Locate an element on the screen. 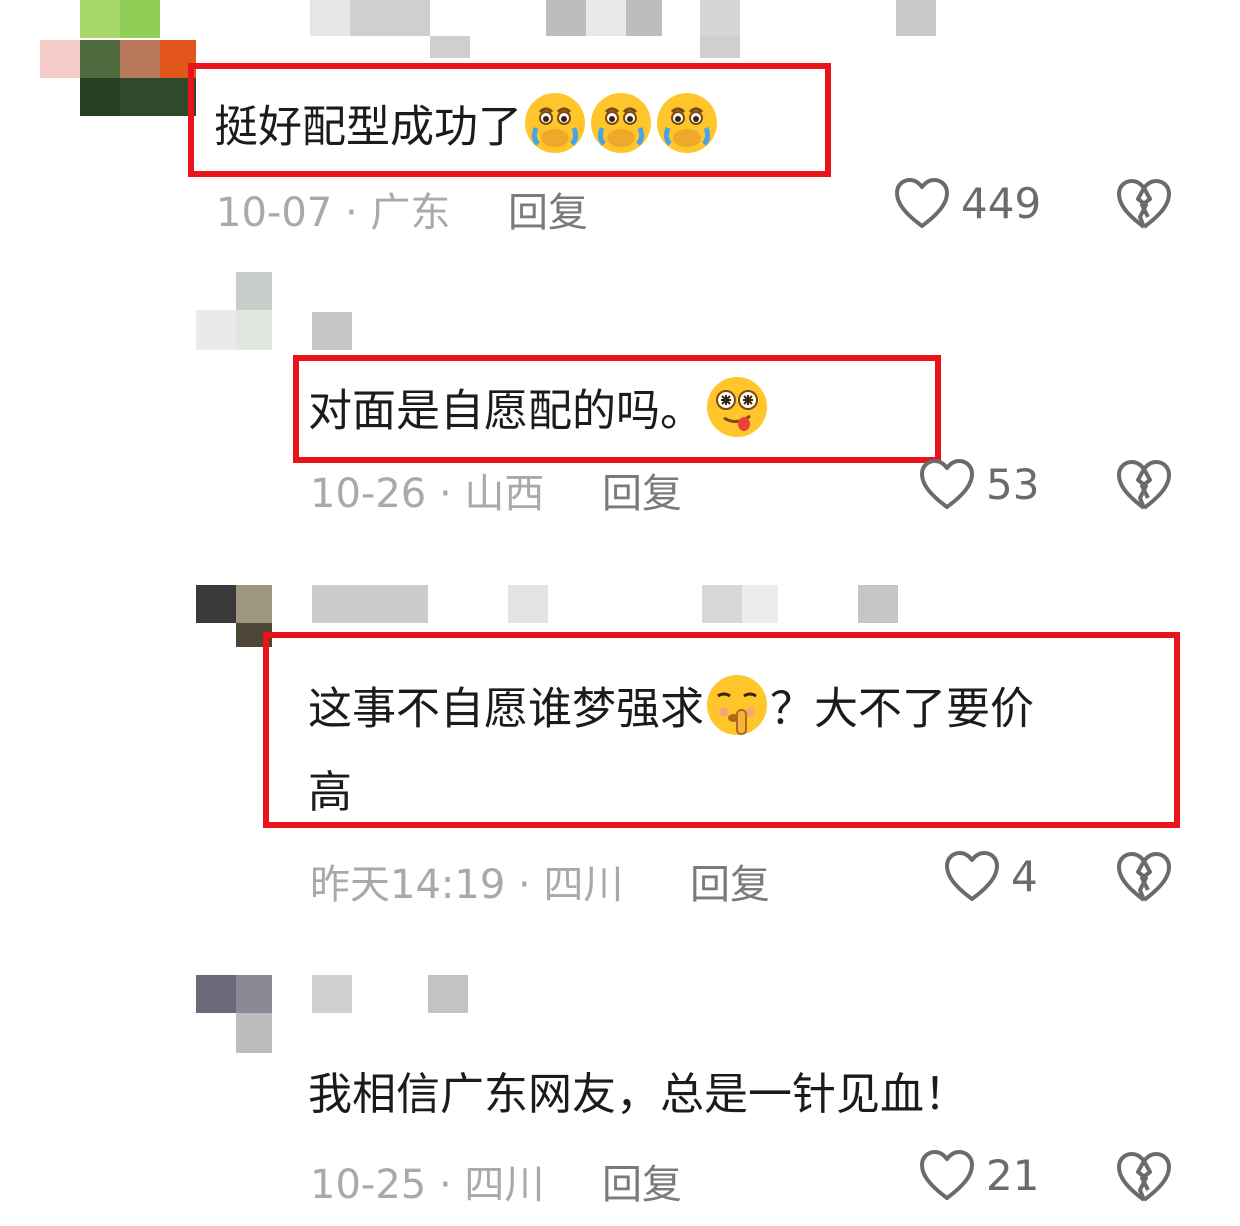  comment-text-content: 这事不自愿谁梦强求 is located at coordinates (506, 709).